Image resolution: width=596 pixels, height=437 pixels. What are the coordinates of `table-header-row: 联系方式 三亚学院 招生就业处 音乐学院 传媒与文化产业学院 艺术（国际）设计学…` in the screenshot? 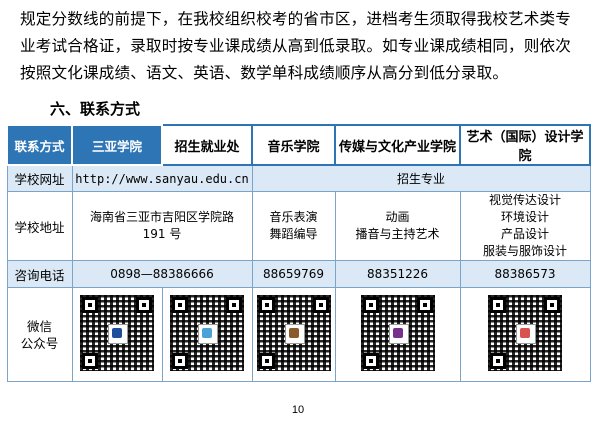 It's located at (298, 145).